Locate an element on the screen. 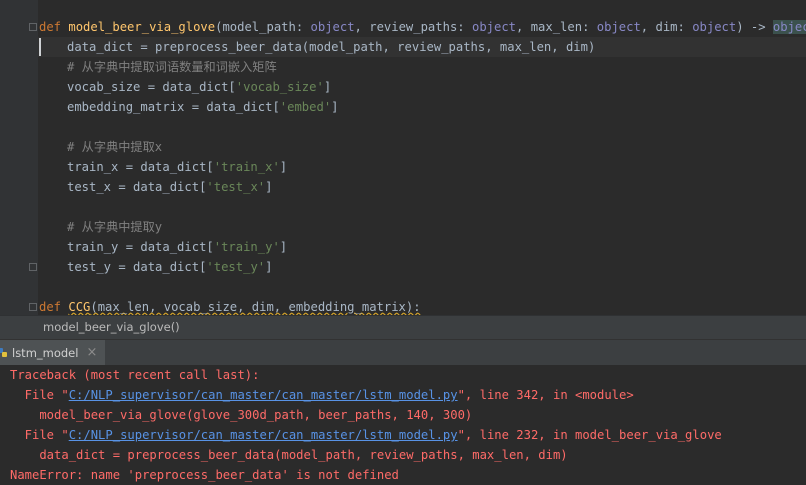 This screenshot has height=485, width=806. code-line-9: test_x = data_dict['test_x'] is located at coordinates (170, 187).